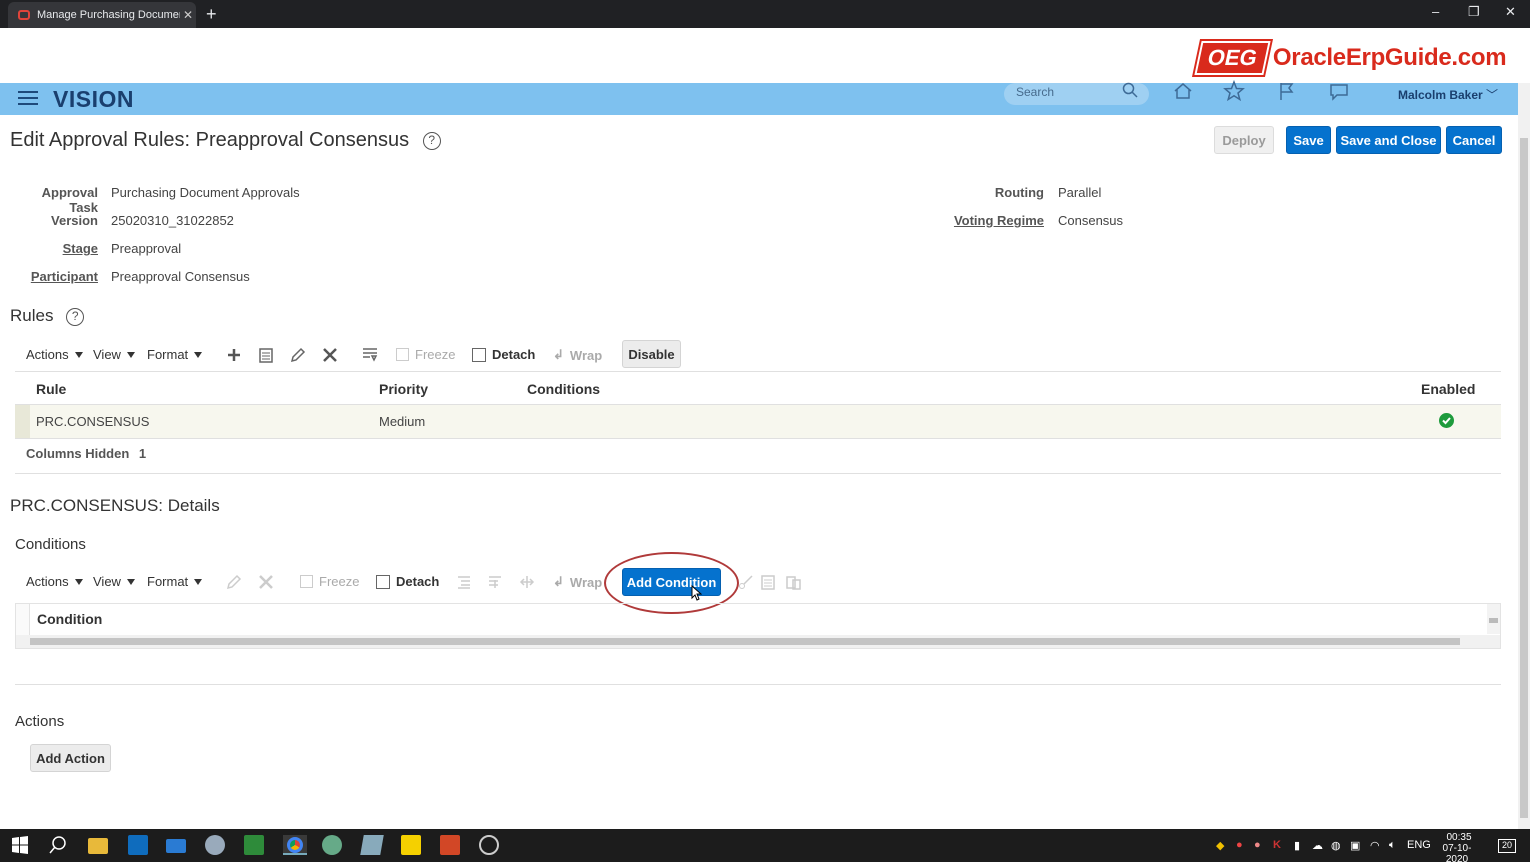 The height and width of the screenshot is (862, 1530). Describe the element at coordinates (431, 140) in the screenshot. I see `help-icon: ?` at that location.